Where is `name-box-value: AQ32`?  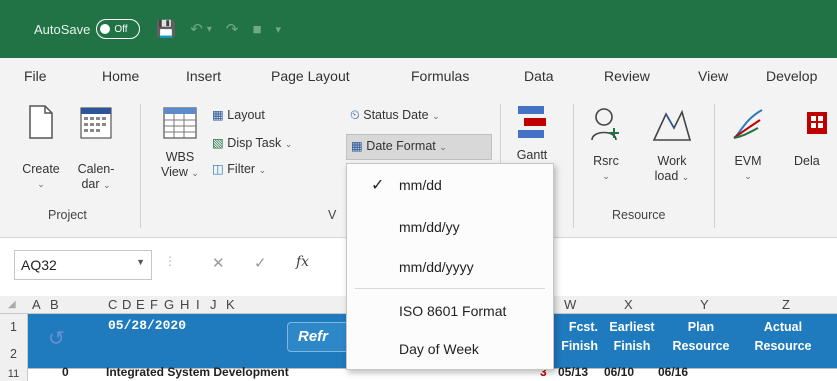 name-box-value: AQ32 is located at coordinates (39, 265).